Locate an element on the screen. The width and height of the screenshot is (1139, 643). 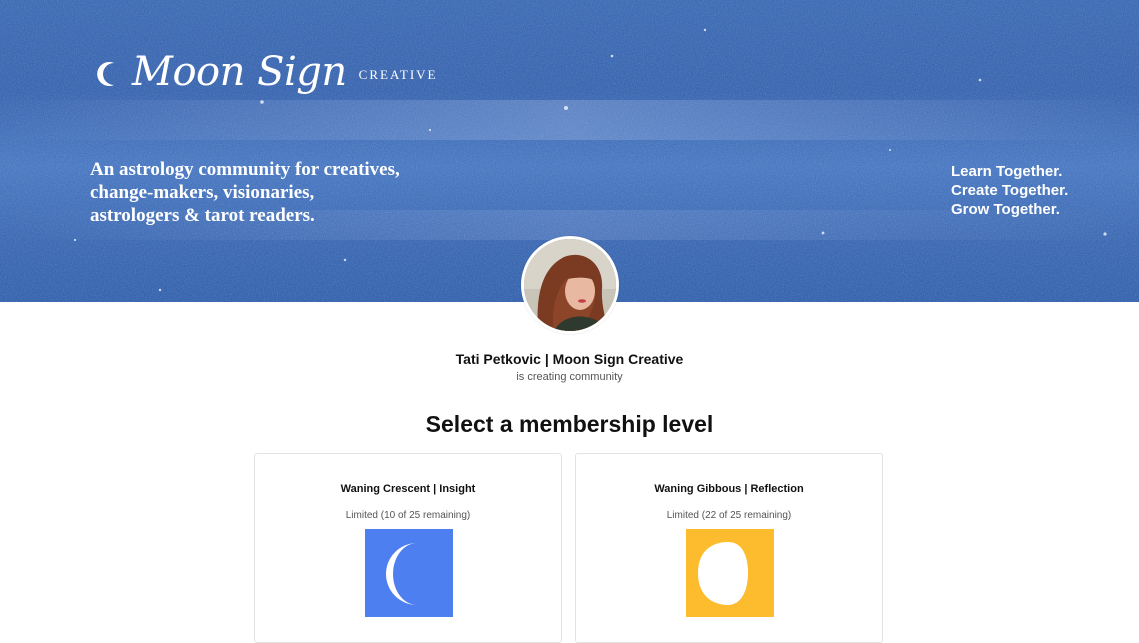
tier-limit: Limited (10 of 25 remaining) is located at coordinates (408, 515).